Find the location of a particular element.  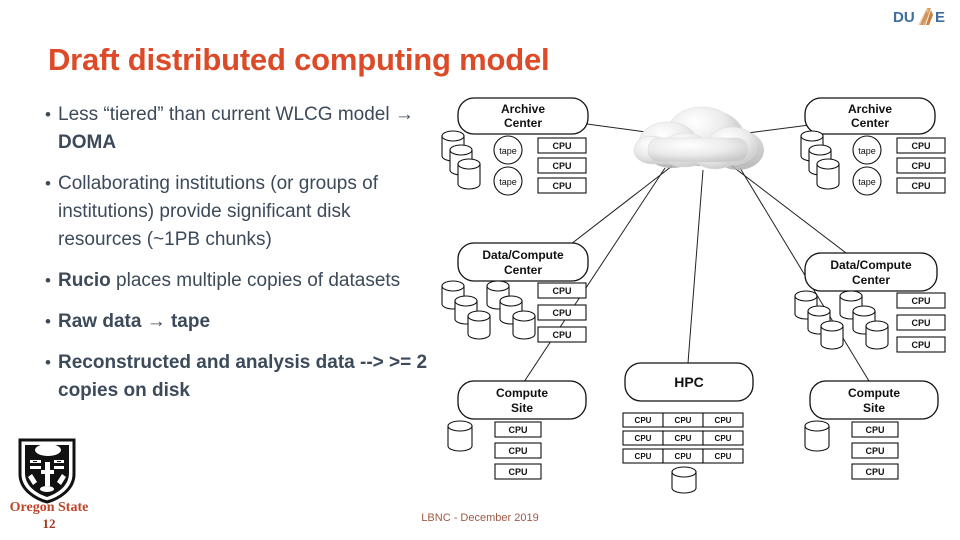

page-title: Draft distributed computing model is located at coordinates (299, 59).